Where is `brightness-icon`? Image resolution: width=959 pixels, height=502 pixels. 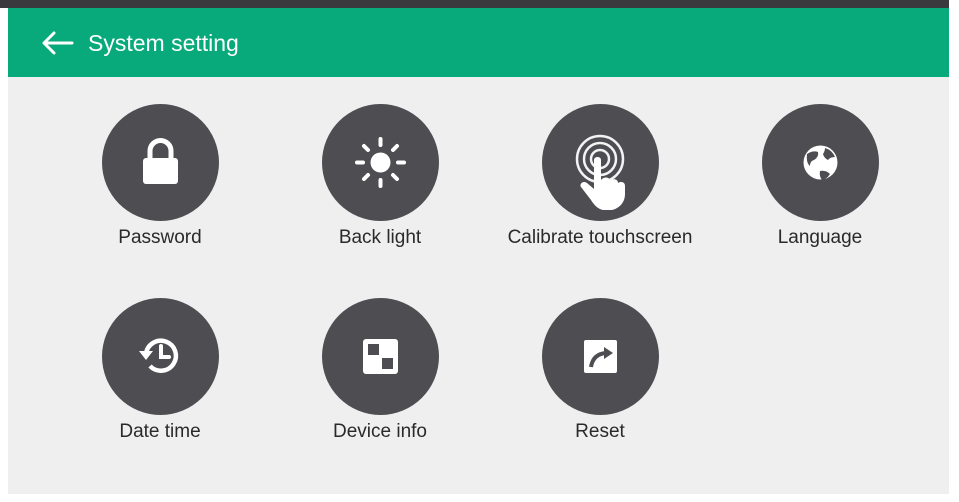 brightness-icon is located at coordinates (380, 162).